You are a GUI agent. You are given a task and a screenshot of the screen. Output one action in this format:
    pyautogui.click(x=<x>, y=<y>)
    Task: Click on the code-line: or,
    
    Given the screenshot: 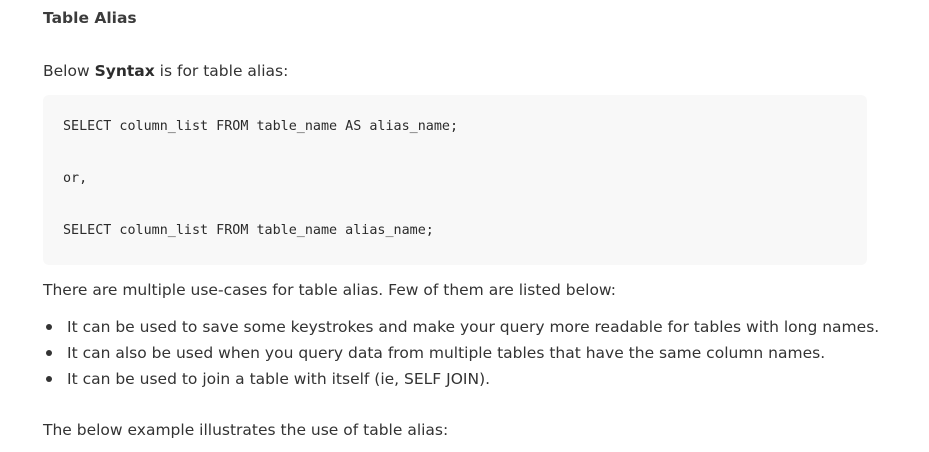 What is the action you would take?
    pyautogui.click(x=75, y=178)
    